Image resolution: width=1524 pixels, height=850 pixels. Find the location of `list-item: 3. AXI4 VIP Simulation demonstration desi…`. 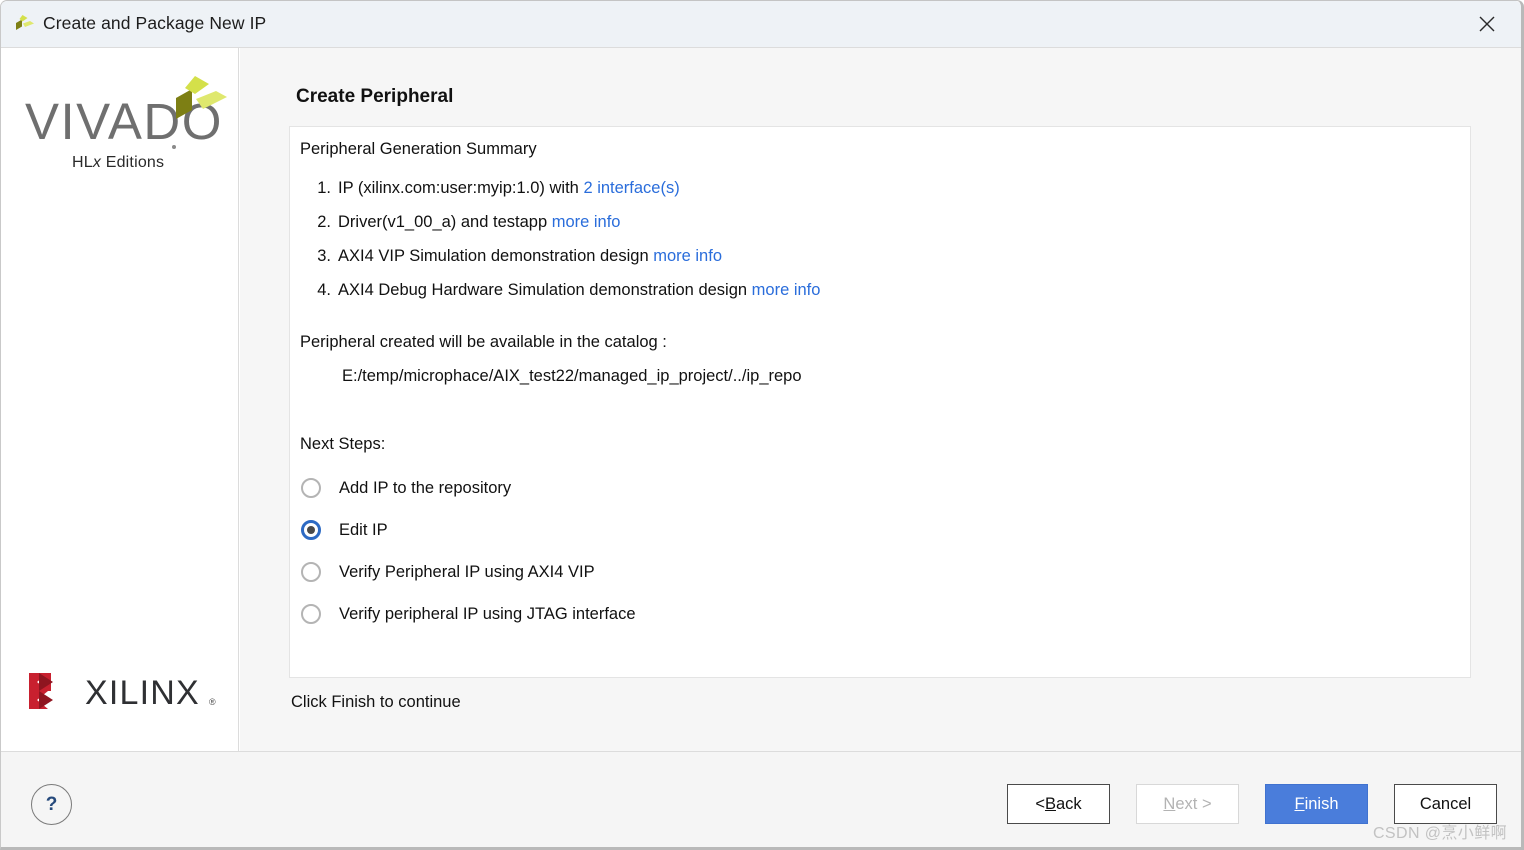

list-item: 3. AXI4 VIP Simulation demonstration desi… is located at coordinates (850, 256).